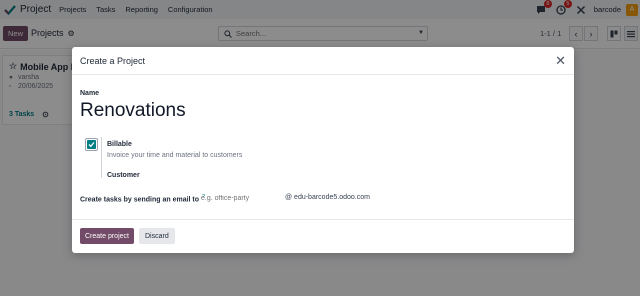 Image resolution: width=640 pixels, height=296 pixels. I want to click on alias-label: Create tasks by sending an email to ?, so click(142, 198).